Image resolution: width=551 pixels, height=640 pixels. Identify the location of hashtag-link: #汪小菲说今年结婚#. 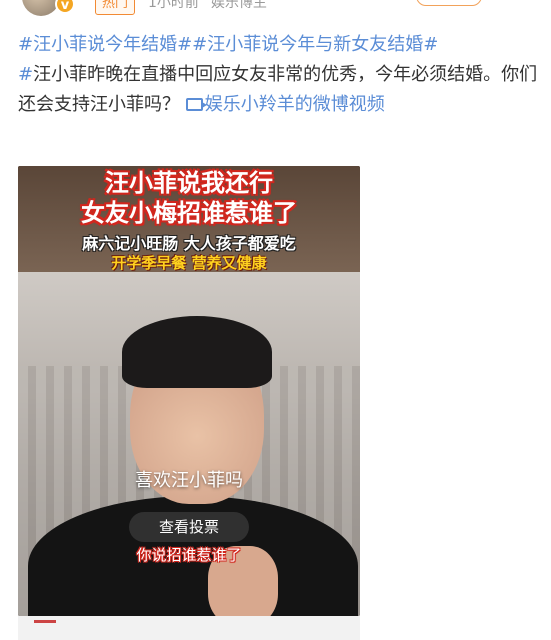
(105, 44).